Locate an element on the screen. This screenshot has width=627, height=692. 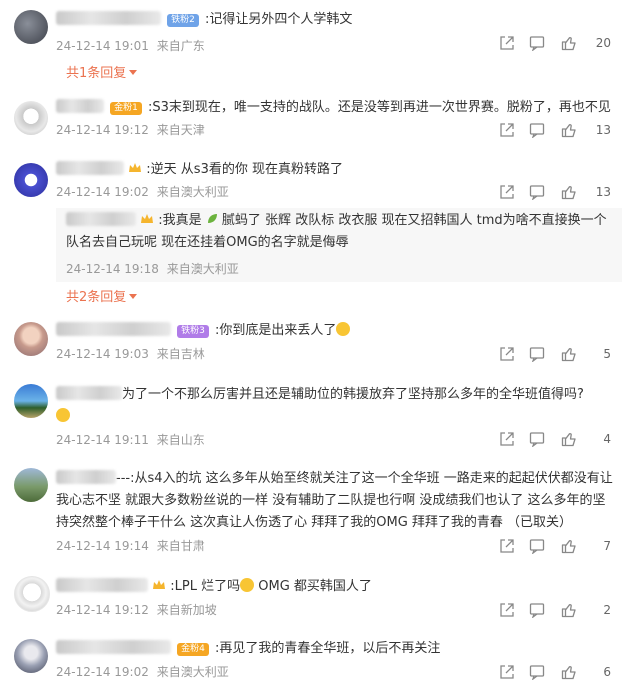
actions: 13 is located at coordinates (555, 193).